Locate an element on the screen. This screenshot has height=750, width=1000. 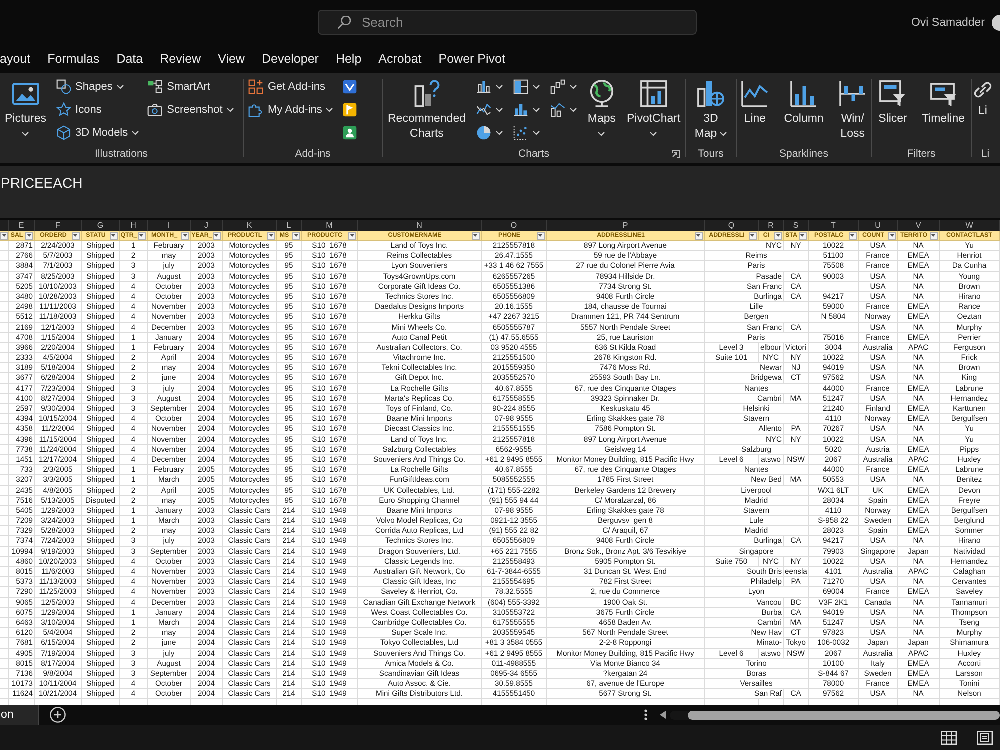
star-icon is located at coordinates (64, 110).